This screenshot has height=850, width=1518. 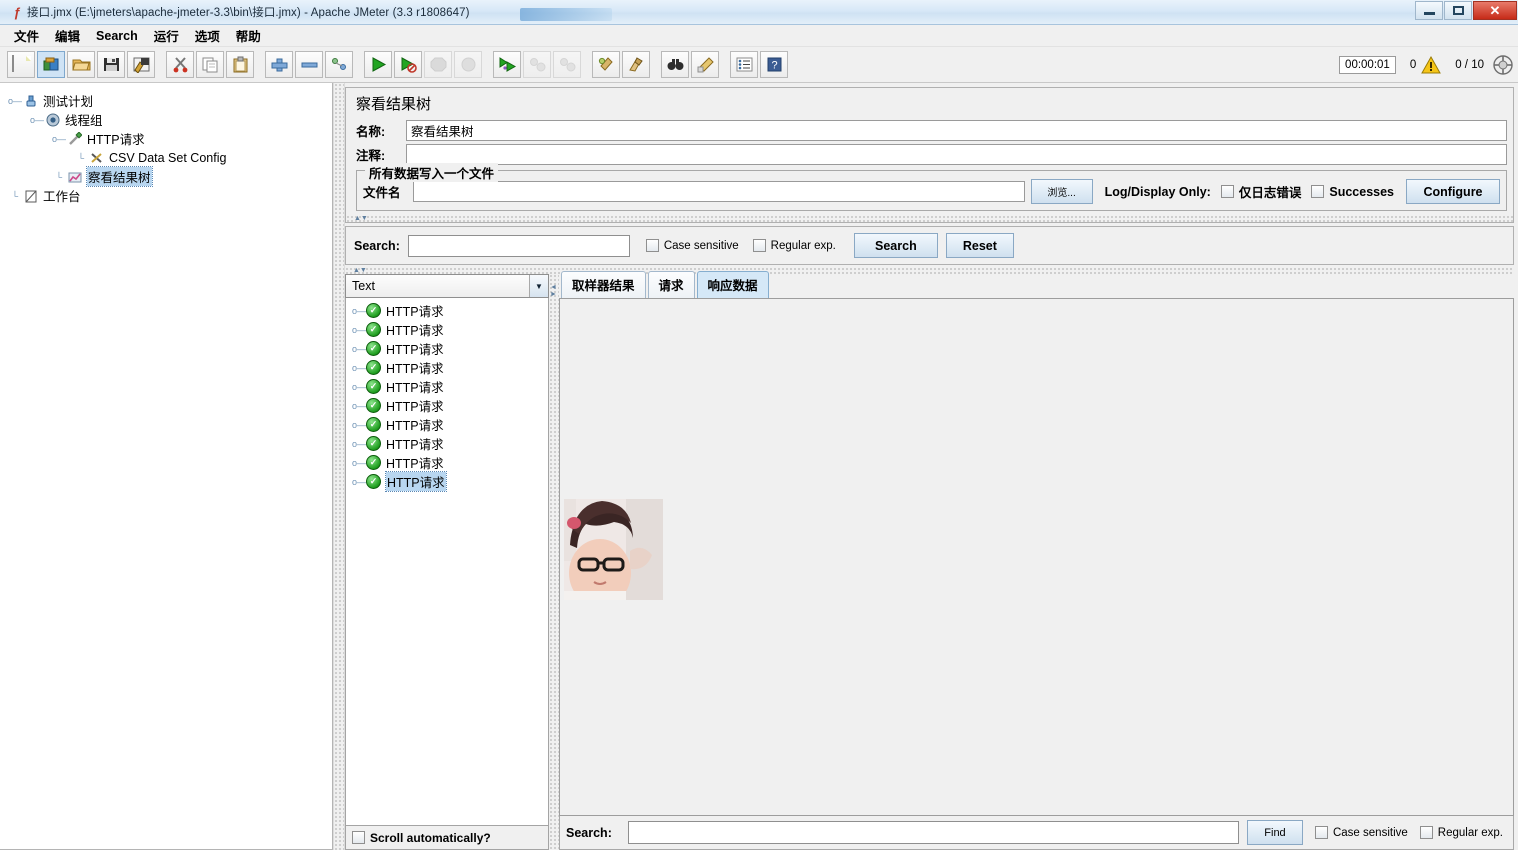 I want to click on configure-button: Configure, so click(x=1453, y=191).